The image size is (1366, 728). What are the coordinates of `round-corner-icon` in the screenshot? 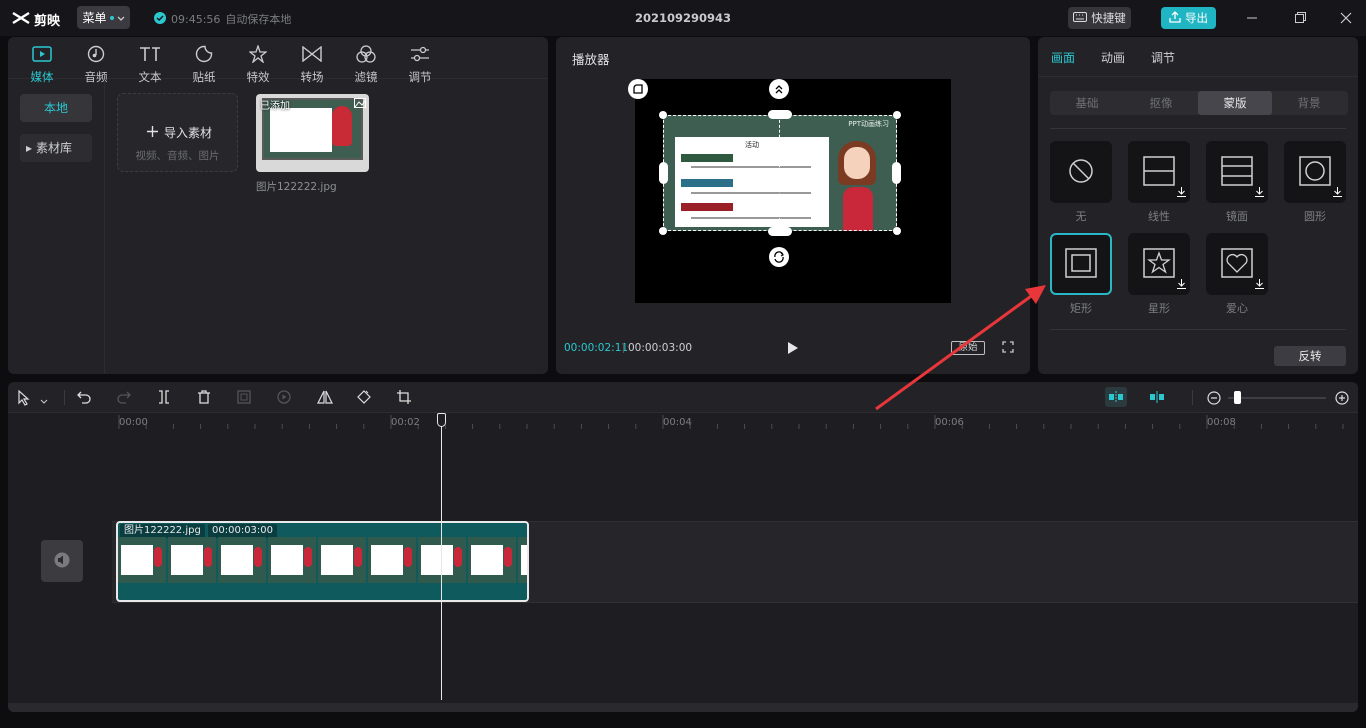 It's located at (638, 89).